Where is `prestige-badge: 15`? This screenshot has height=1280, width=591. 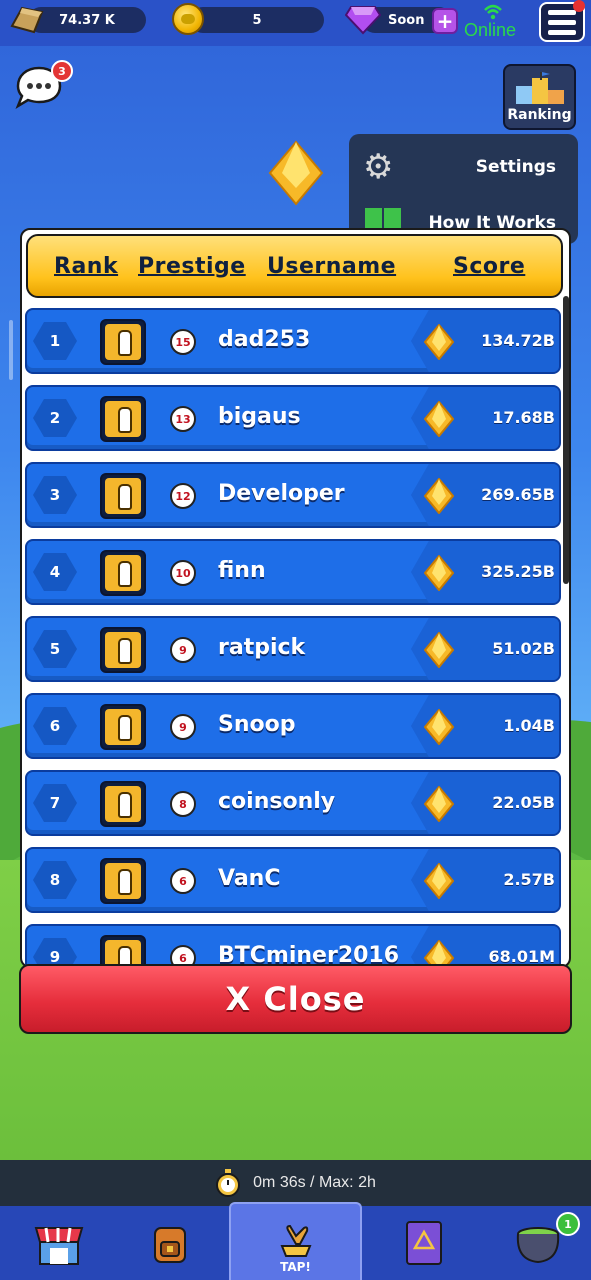 prestige-badge: 15 is located at coordinates (183, 342).